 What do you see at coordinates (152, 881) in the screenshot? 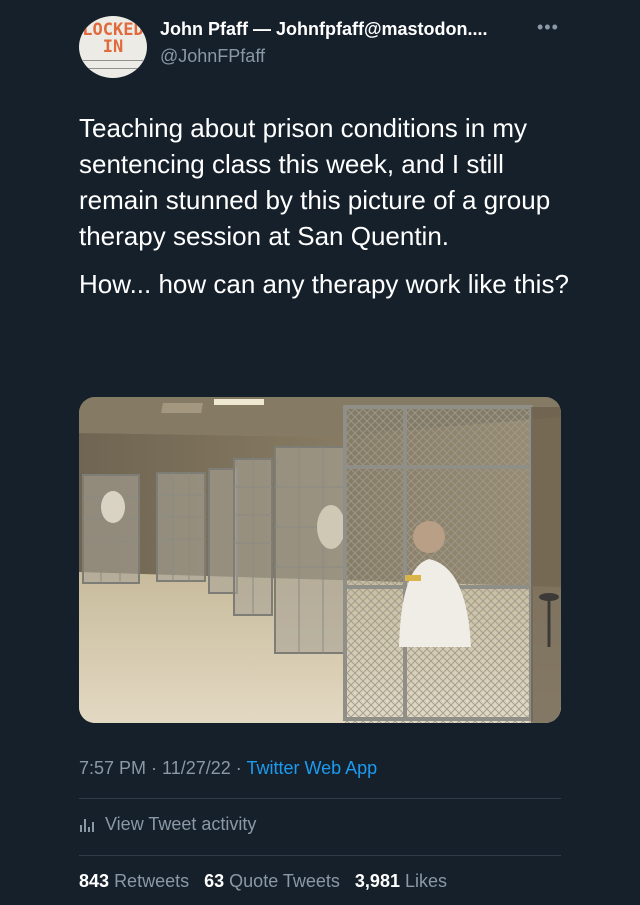
I see `retweets-label: Retweets` at bounding box center [152, 881].